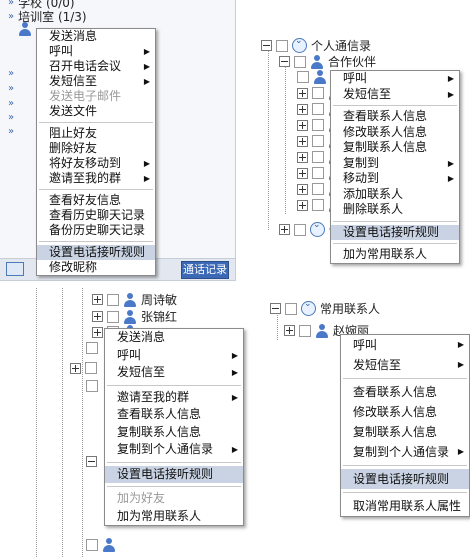 The height and width of the screenshot is (557, 470). What do you see at coordinates (96, 148) in the screenshot?
I see `menu-item: 删除好友` at bounding box center [96, 148].